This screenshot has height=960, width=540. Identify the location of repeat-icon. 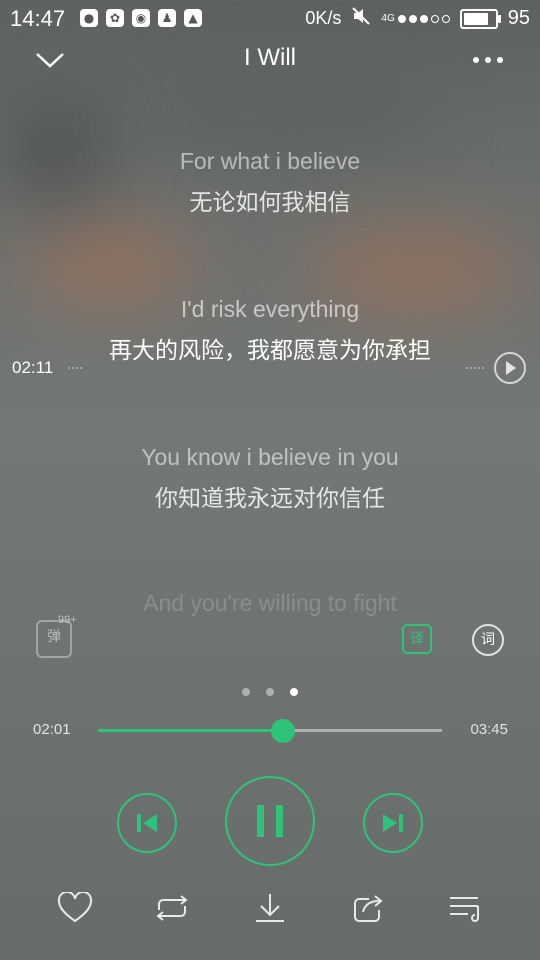
(172, 908).